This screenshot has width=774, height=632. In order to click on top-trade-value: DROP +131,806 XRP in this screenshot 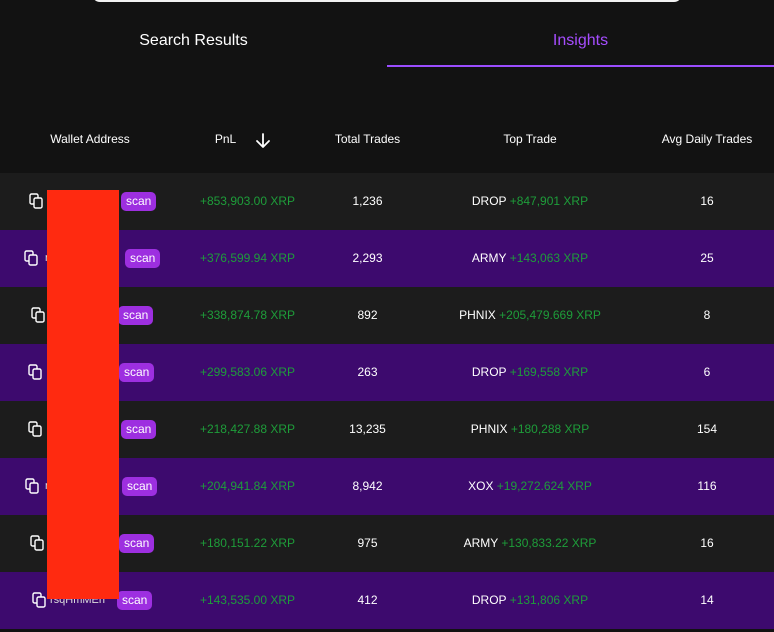, I will do `click(530, 600)`.